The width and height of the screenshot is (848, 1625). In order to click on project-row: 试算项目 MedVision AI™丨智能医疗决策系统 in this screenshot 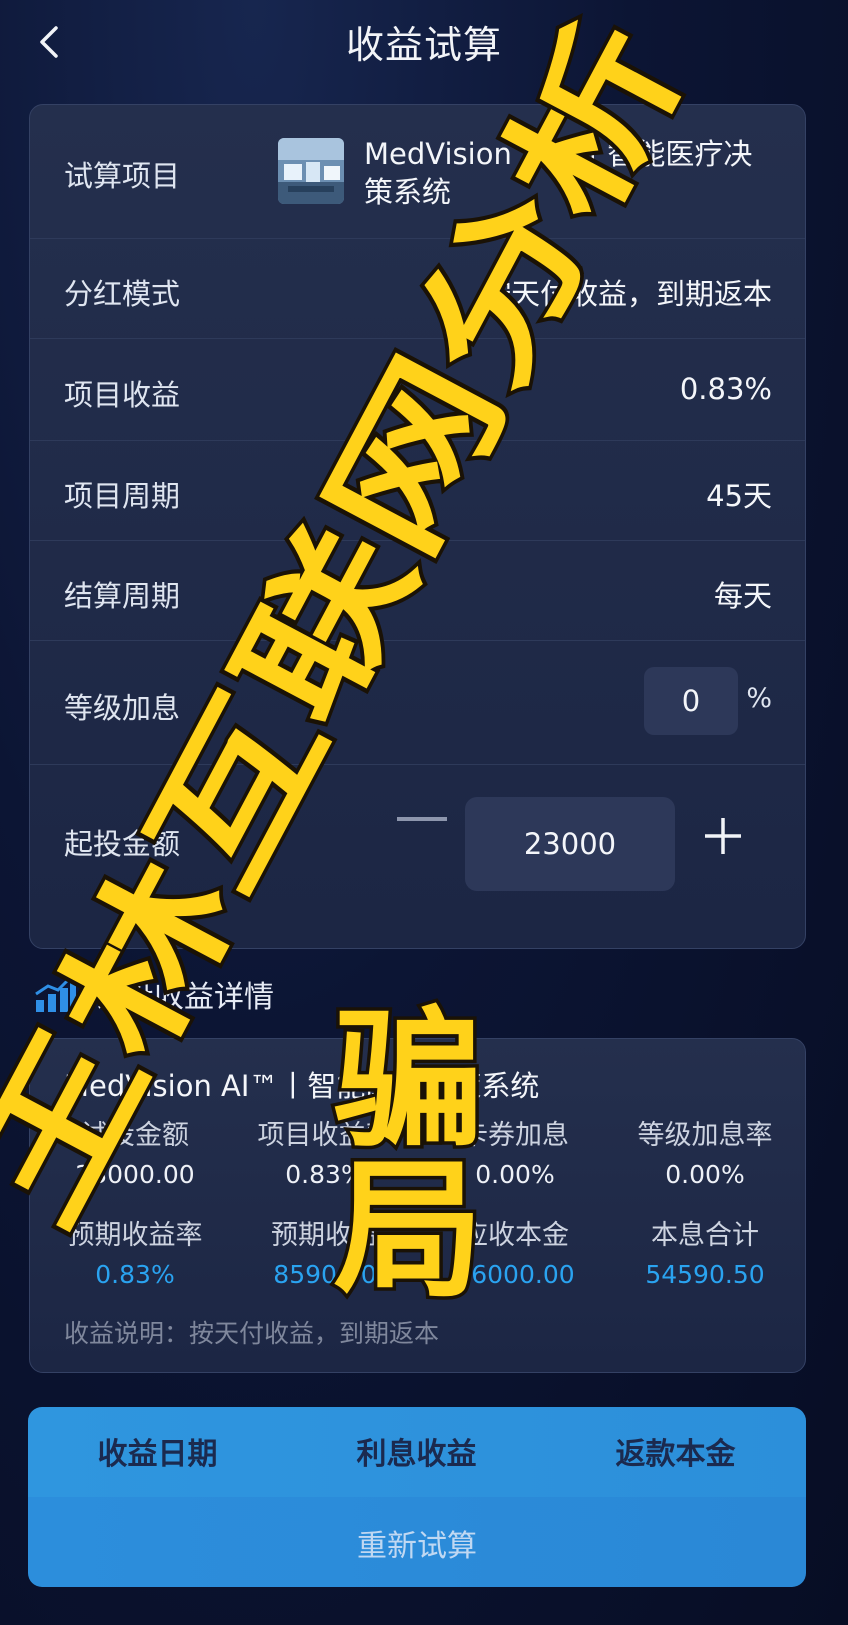, I will do `click(417, 172)`.